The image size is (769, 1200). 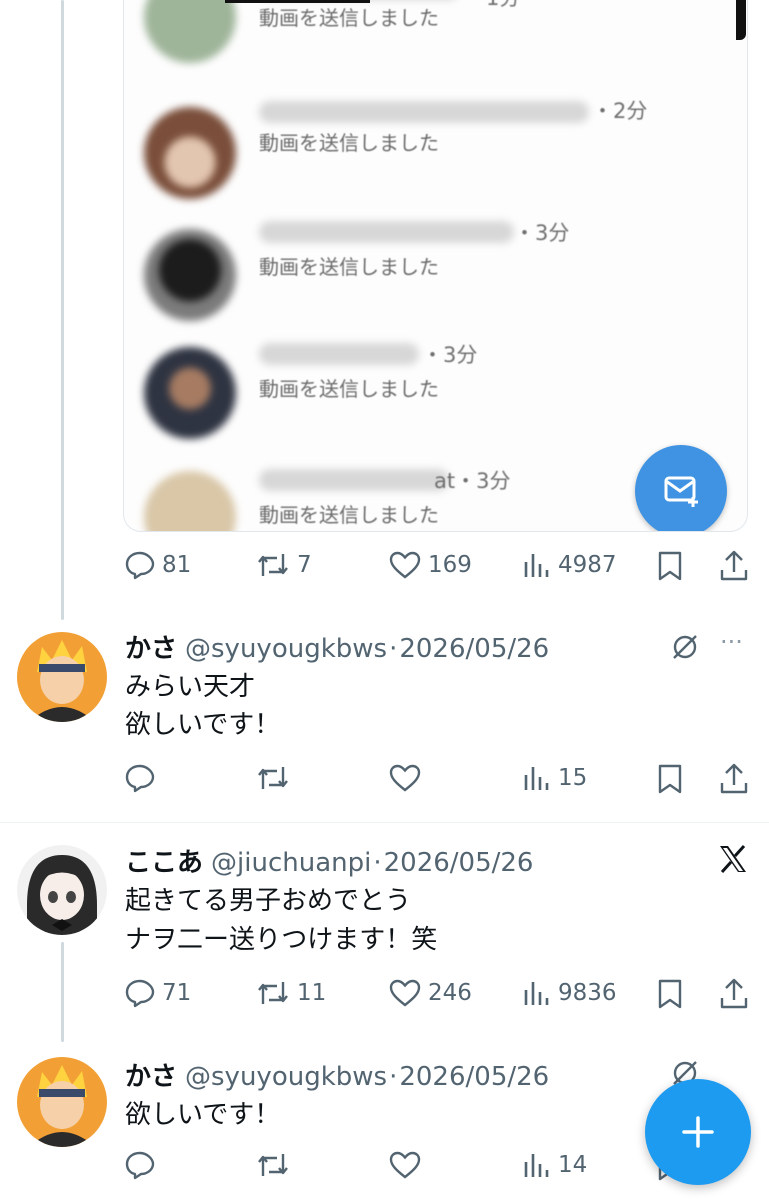 I want to click on like-count: 169, so click(x=450, y=565).